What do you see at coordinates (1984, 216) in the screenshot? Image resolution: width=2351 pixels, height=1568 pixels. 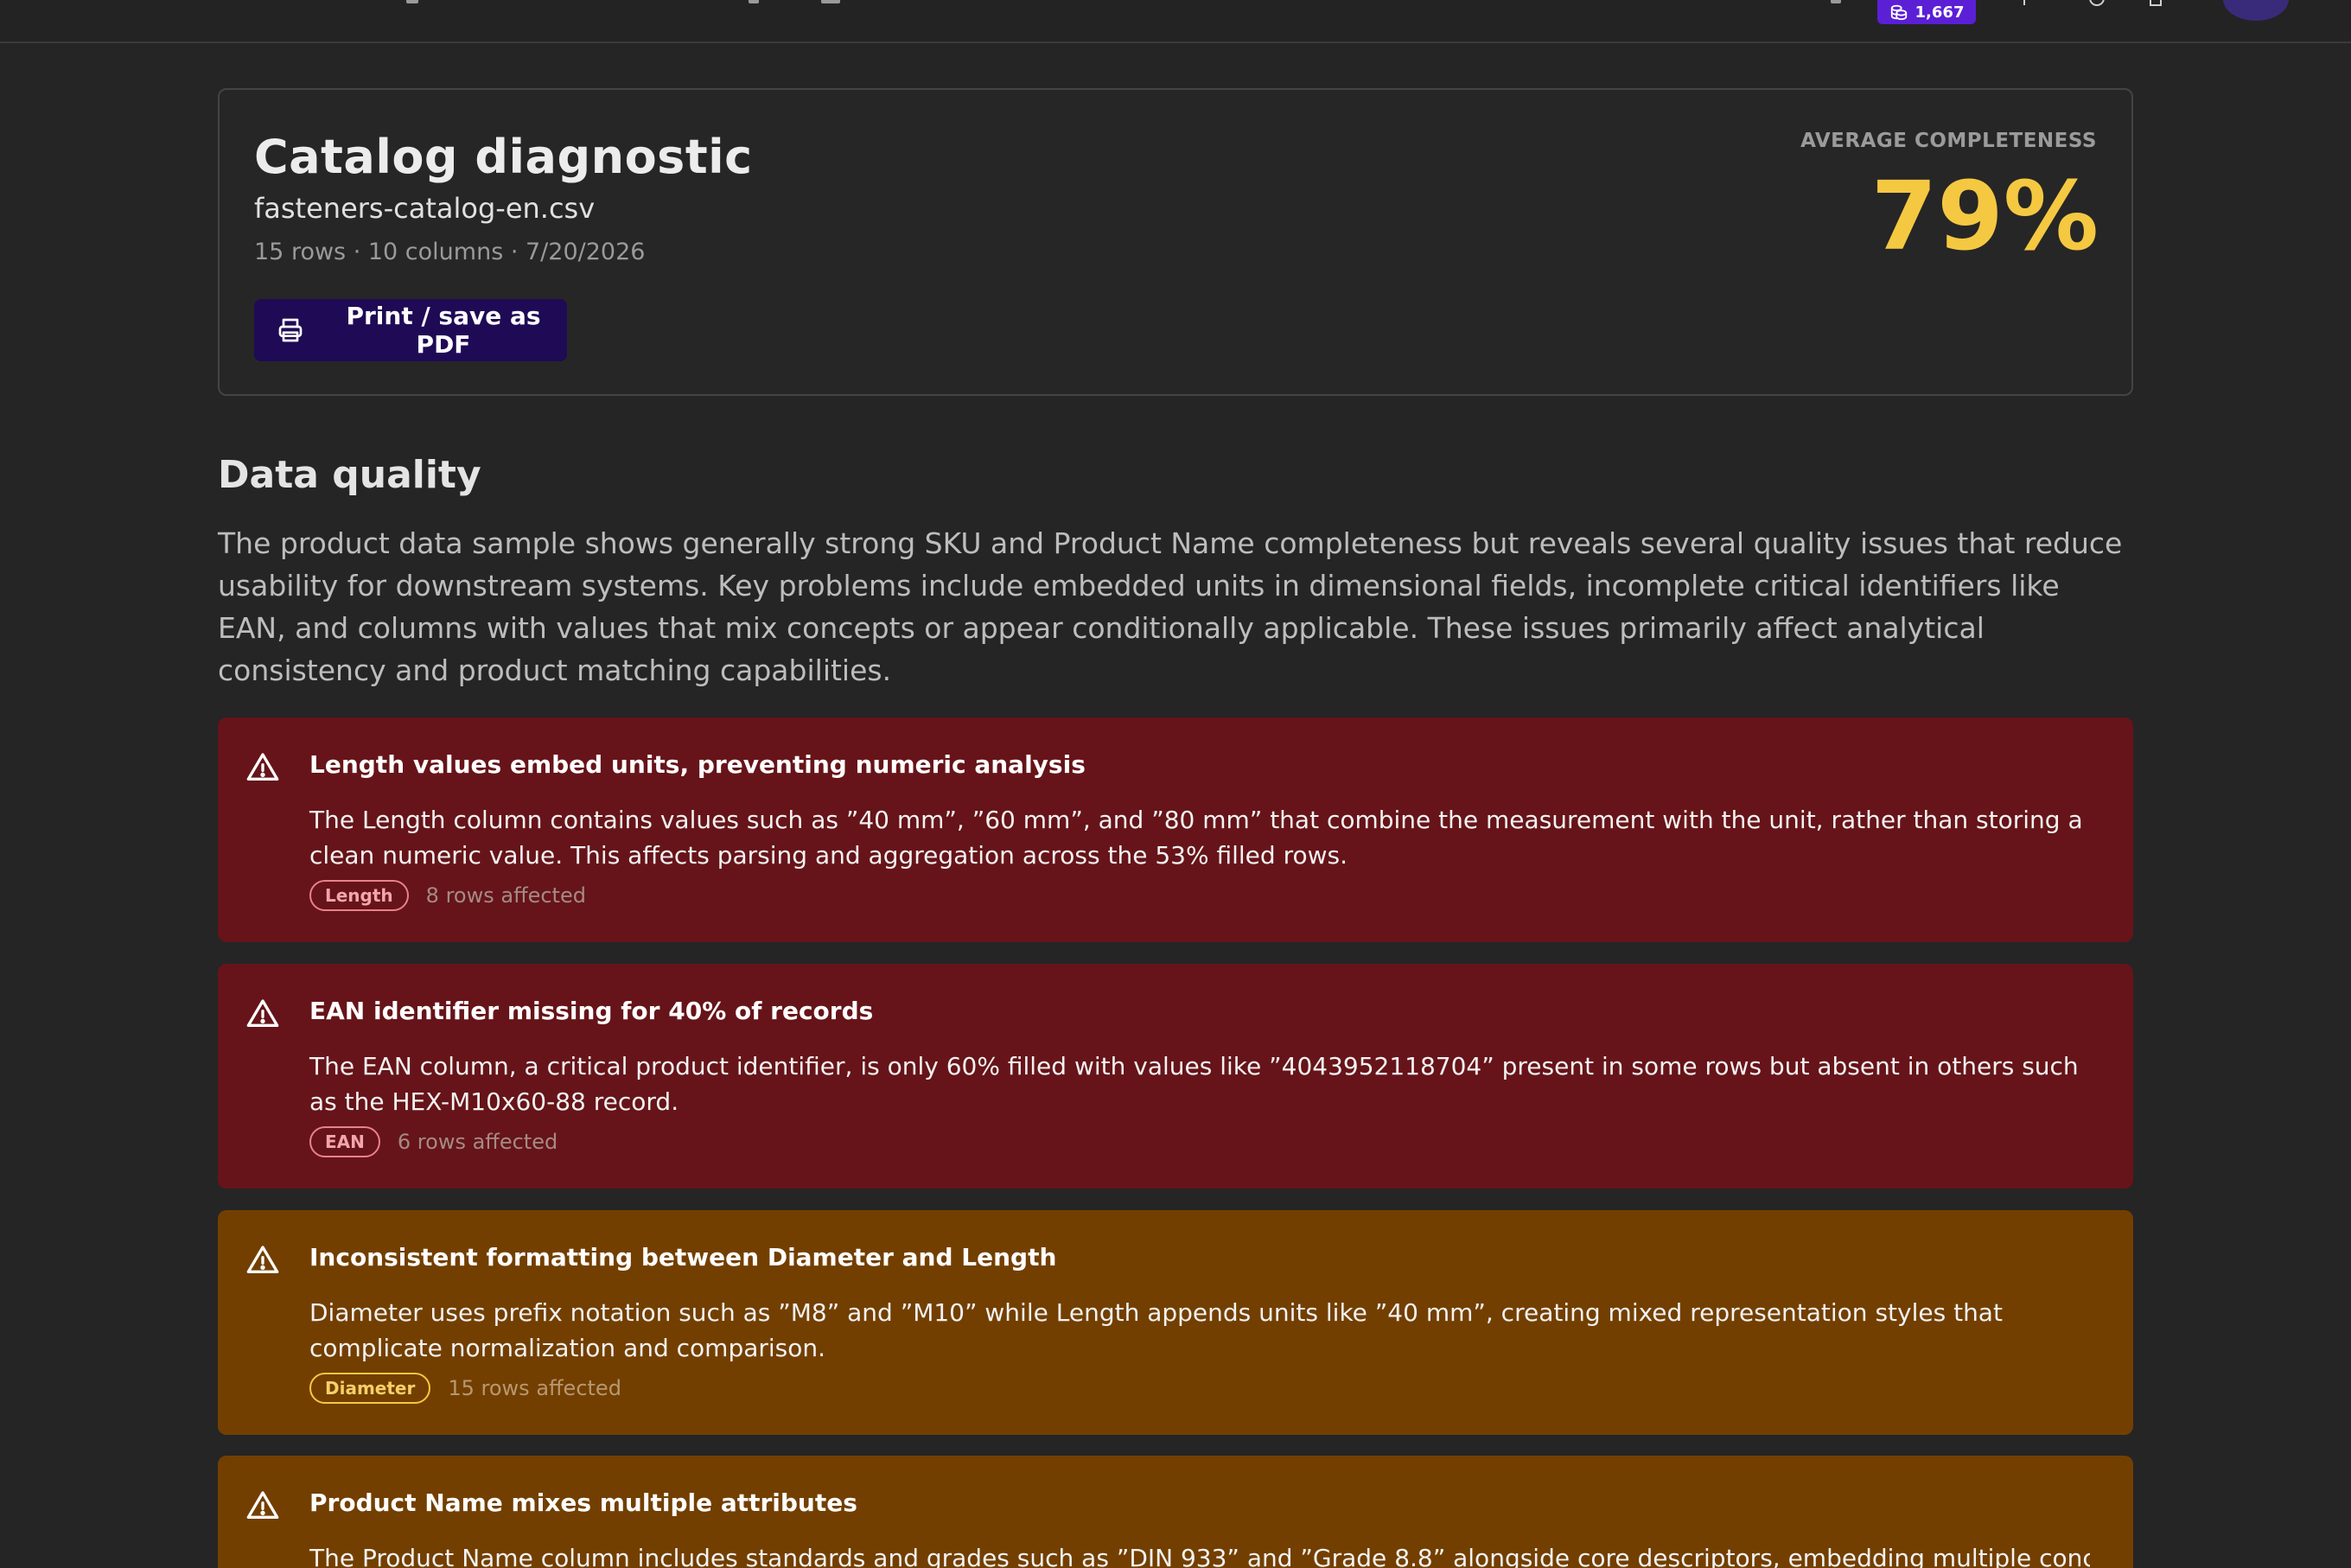 I see `completeness-value: 79%` at bounding box center [1984, 216].